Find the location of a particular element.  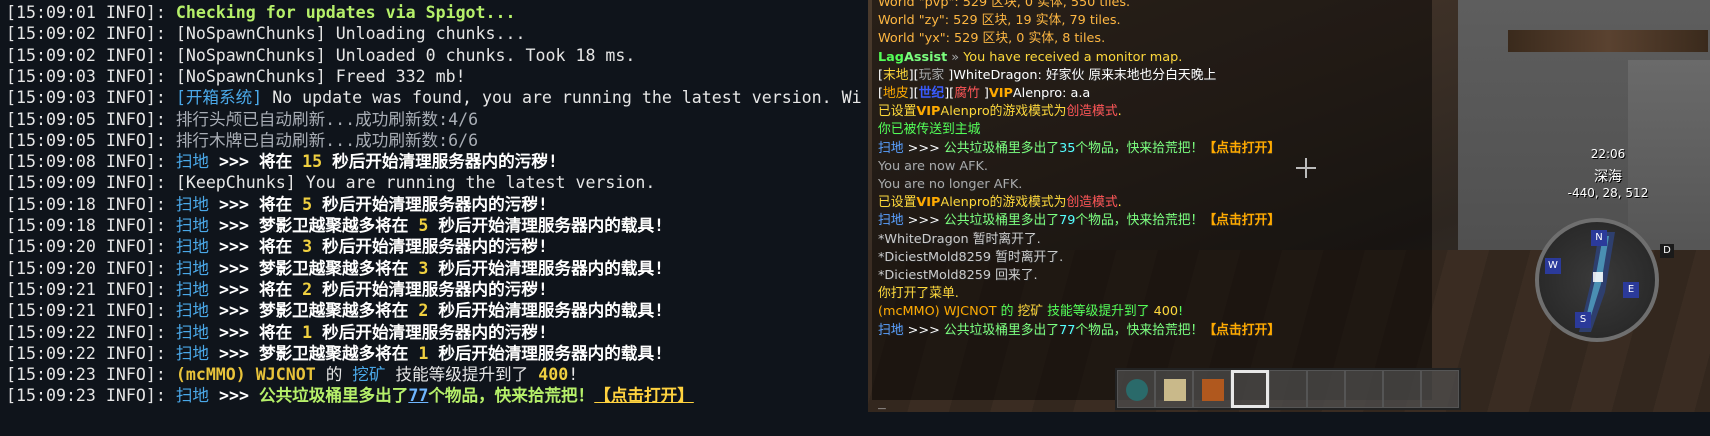

log-timestamp: [15:09:02 INFO]: is located at coordinates (91, 55).